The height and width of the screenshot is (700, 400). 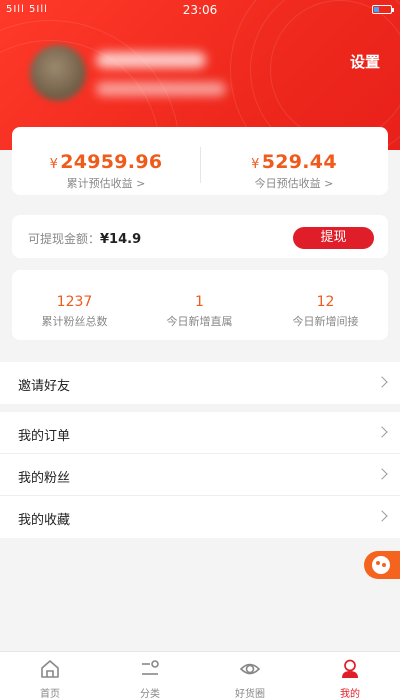 I want to click on category-icon, so click(x=150, y=667).